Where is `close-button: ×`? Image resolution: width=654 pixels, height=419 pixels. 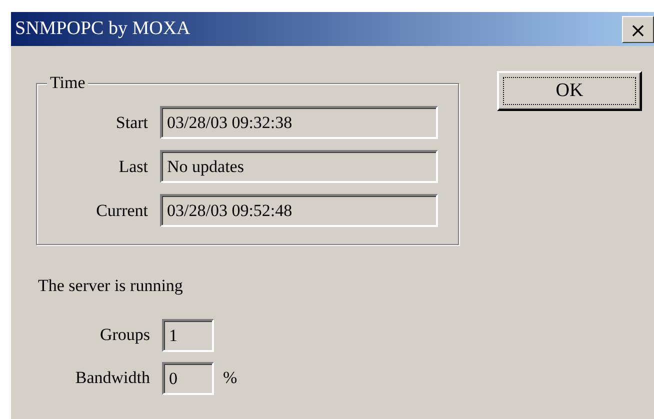 close-button: × is located at coordinates (638, 29).